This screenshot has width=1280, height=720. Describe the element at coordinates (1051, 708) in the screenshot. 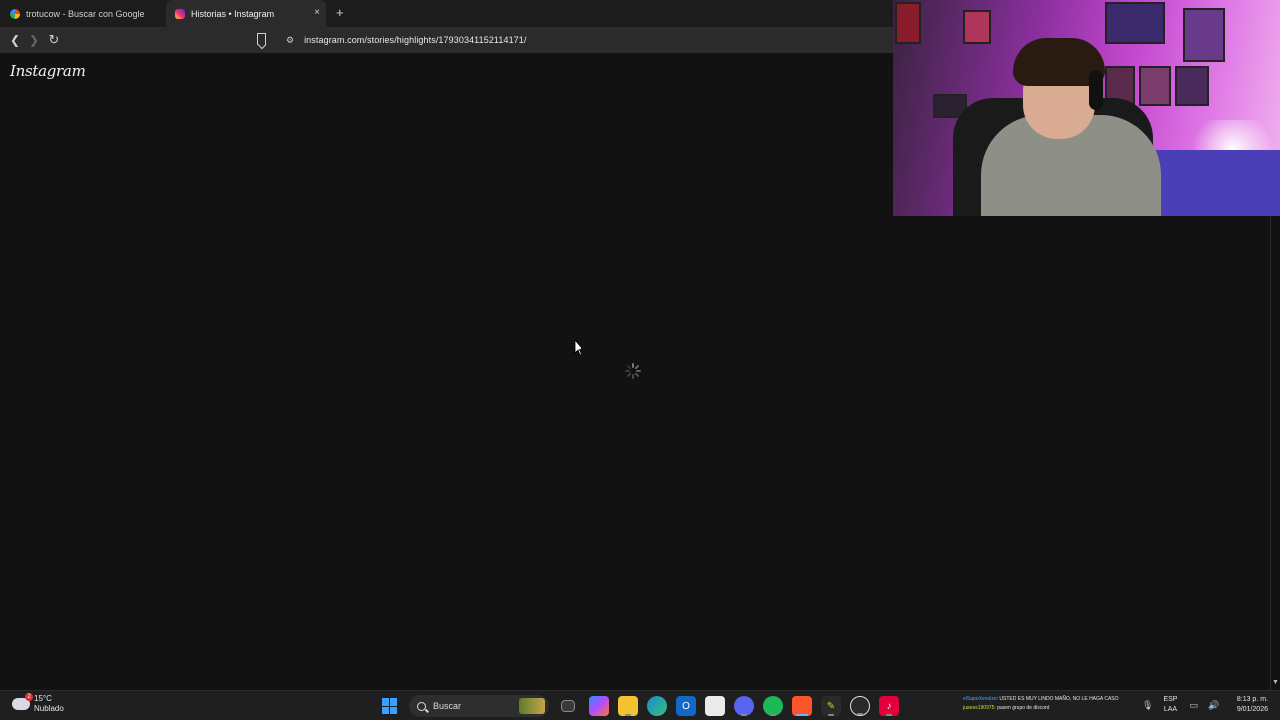

I see `chat-message: juanes190975: pasen grupo de discord` at that location.